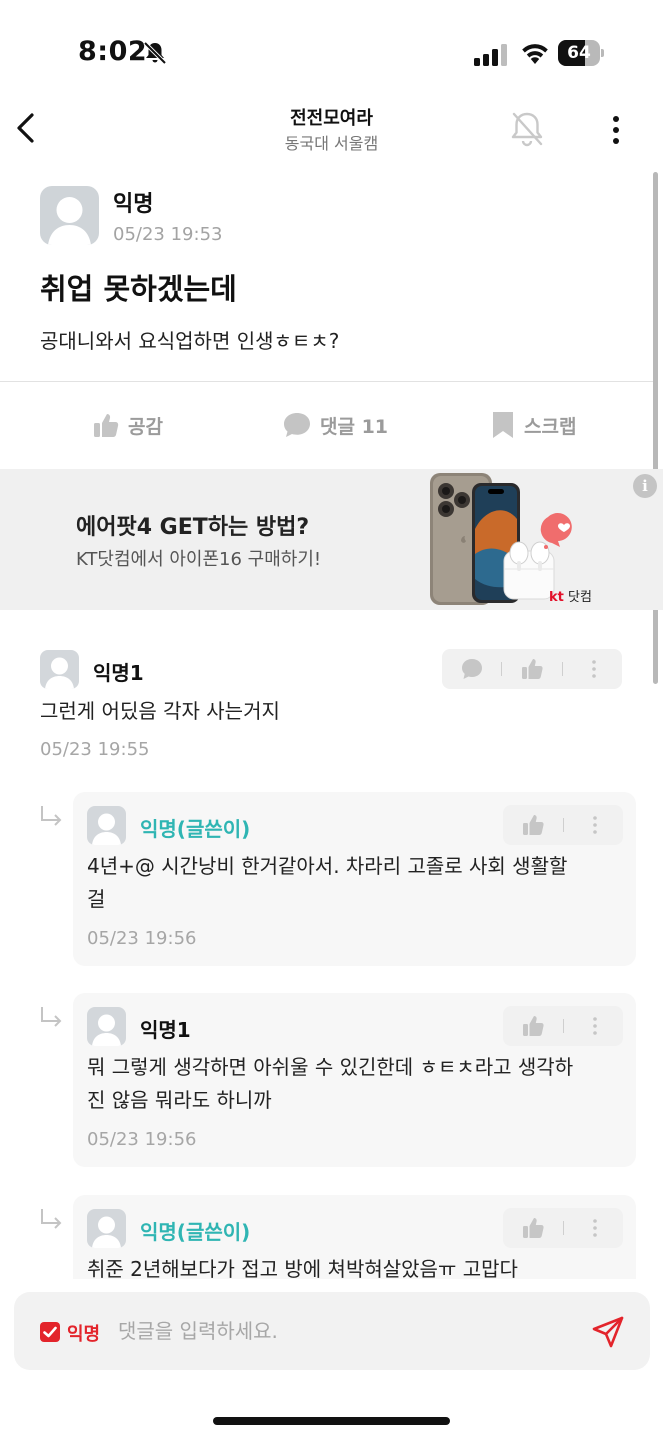  Describe the element at coordinates (331, 1421) in the screenshot. I see `home-indicator` at that location.